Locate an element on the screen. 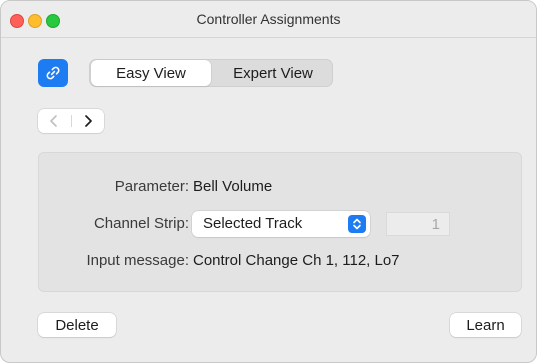 The image size is (537, 363). chevron-left-icon is located at coordinates (53, 121).